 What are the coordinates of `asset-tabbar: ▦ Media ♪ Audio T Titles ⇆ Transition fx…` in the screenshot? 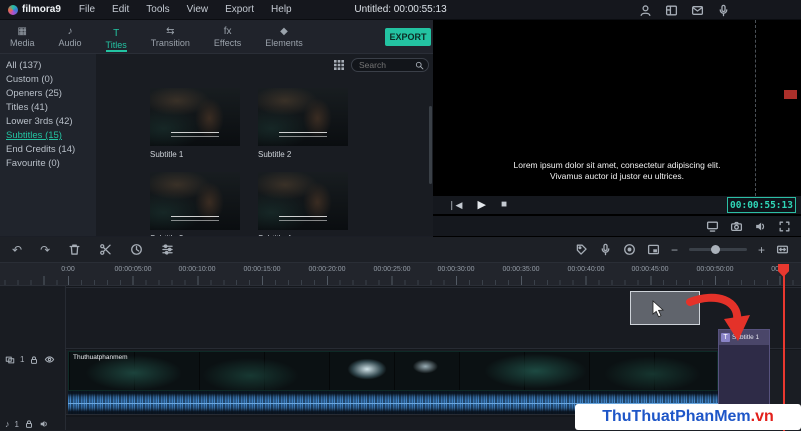 It's located at (216, 37).